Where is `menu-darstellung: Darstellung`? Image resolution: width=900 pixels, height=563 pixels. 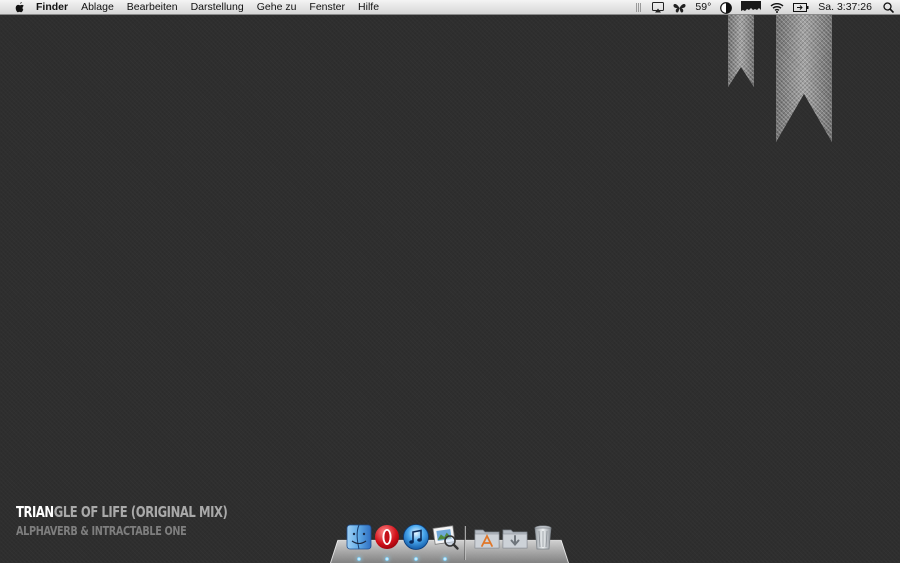
menu-darstellung: Darstellung is located at coordinates (217, 7).